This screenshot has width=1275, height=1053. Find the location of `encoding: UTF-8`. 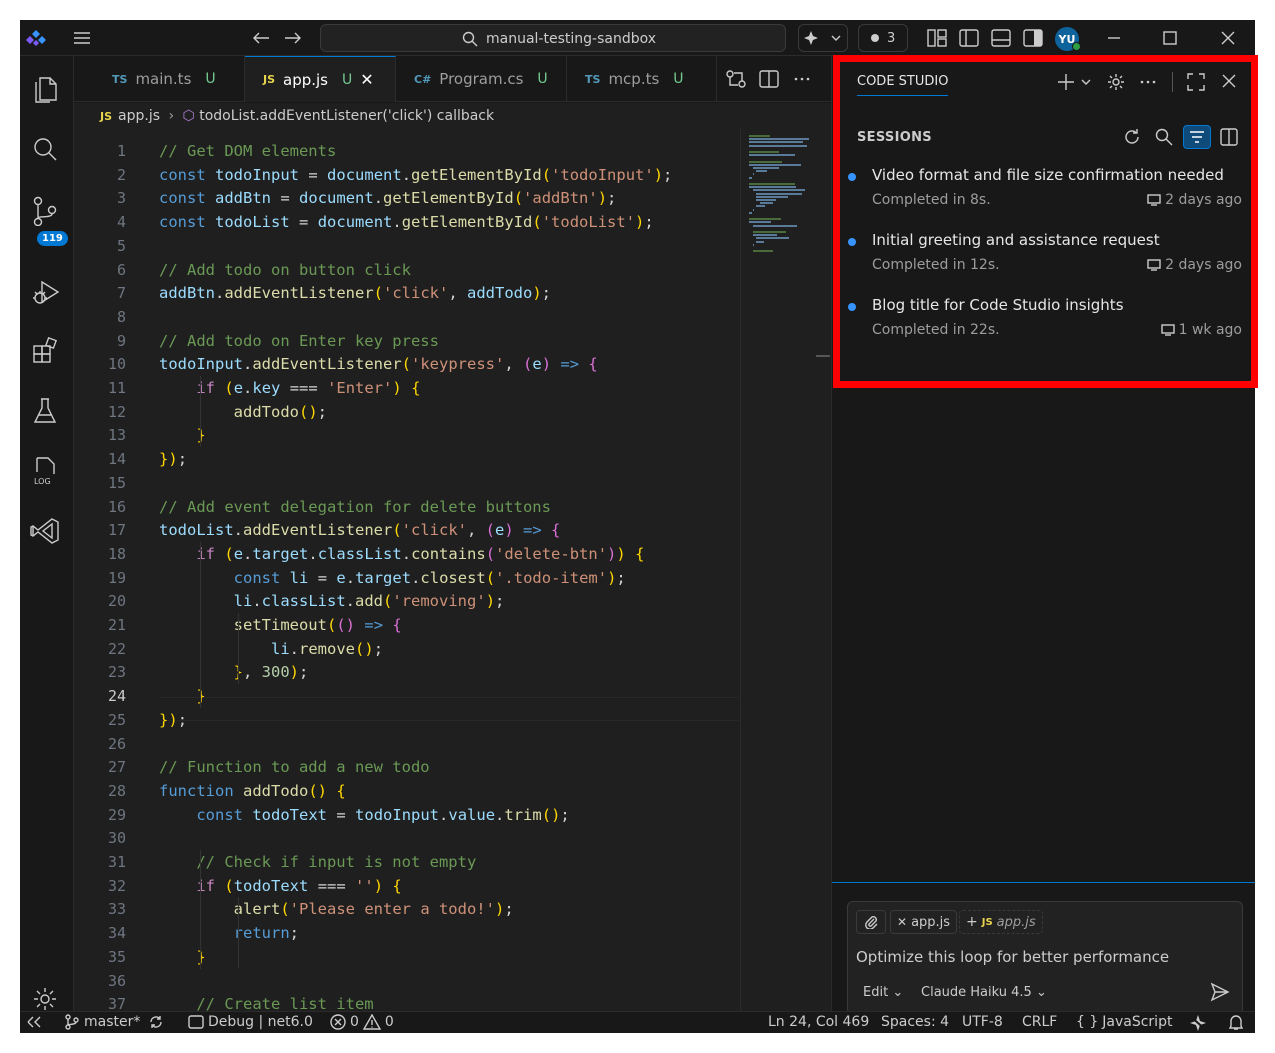

encoding: UTF-8 is located at coordinates (982, 1022).